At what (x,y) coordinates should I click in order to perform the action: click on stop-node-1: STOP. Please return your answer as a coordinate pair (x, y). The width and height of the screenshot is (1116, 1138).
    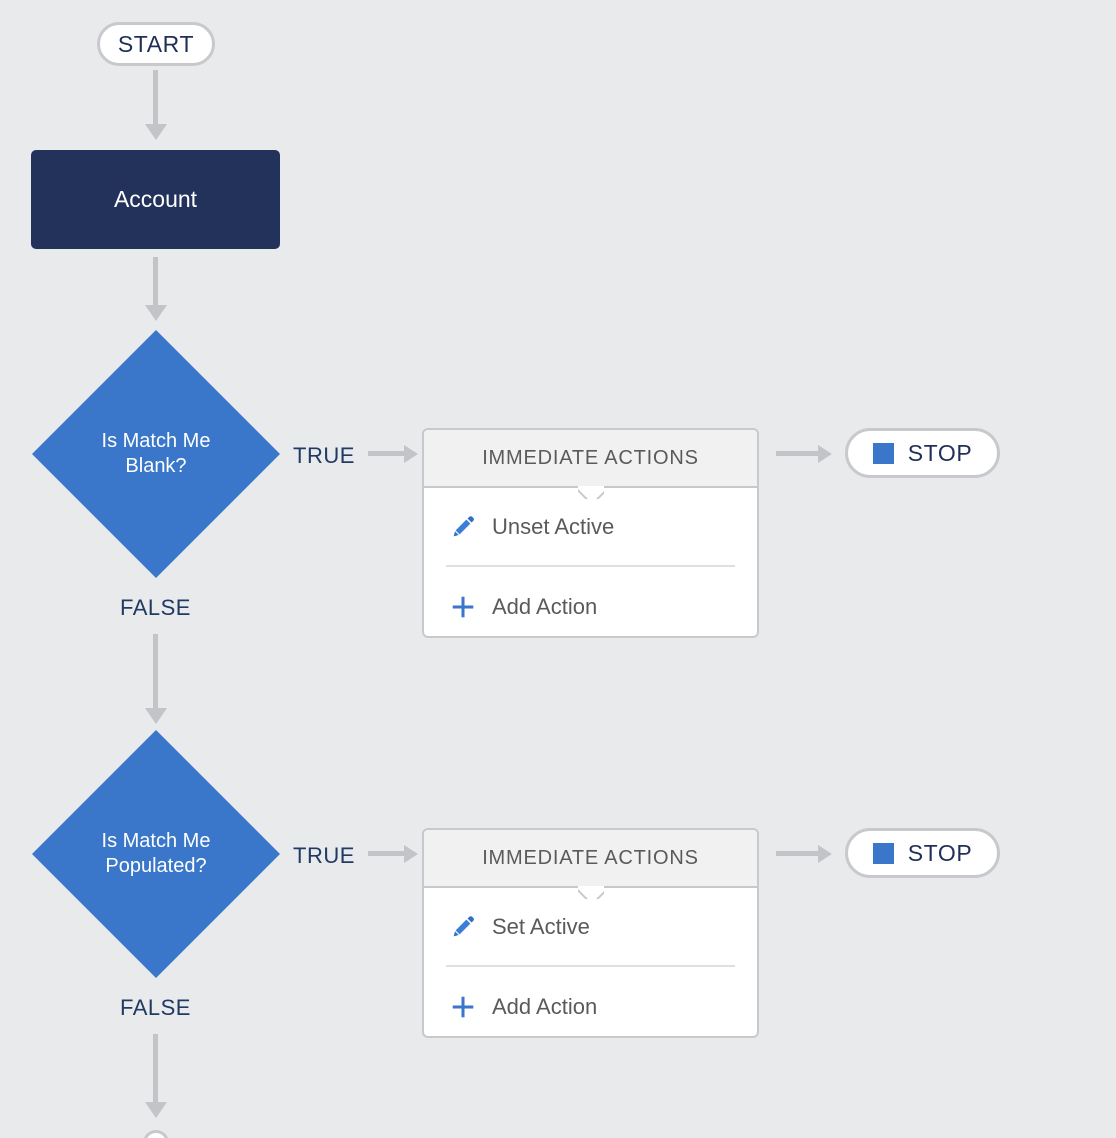
    Looking at the image, I should click on (922, 453).